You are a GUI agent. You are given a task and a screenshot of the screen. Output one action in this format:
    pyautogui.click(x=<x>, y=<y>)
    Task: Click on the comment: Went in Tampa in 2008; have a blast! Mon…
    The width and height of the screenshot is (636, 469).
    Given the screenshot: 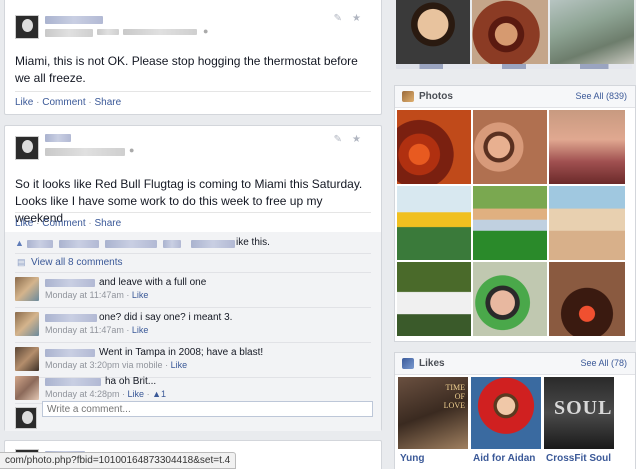 What is the action you would take?
    pyautogui.click(x=193, y=360)
    